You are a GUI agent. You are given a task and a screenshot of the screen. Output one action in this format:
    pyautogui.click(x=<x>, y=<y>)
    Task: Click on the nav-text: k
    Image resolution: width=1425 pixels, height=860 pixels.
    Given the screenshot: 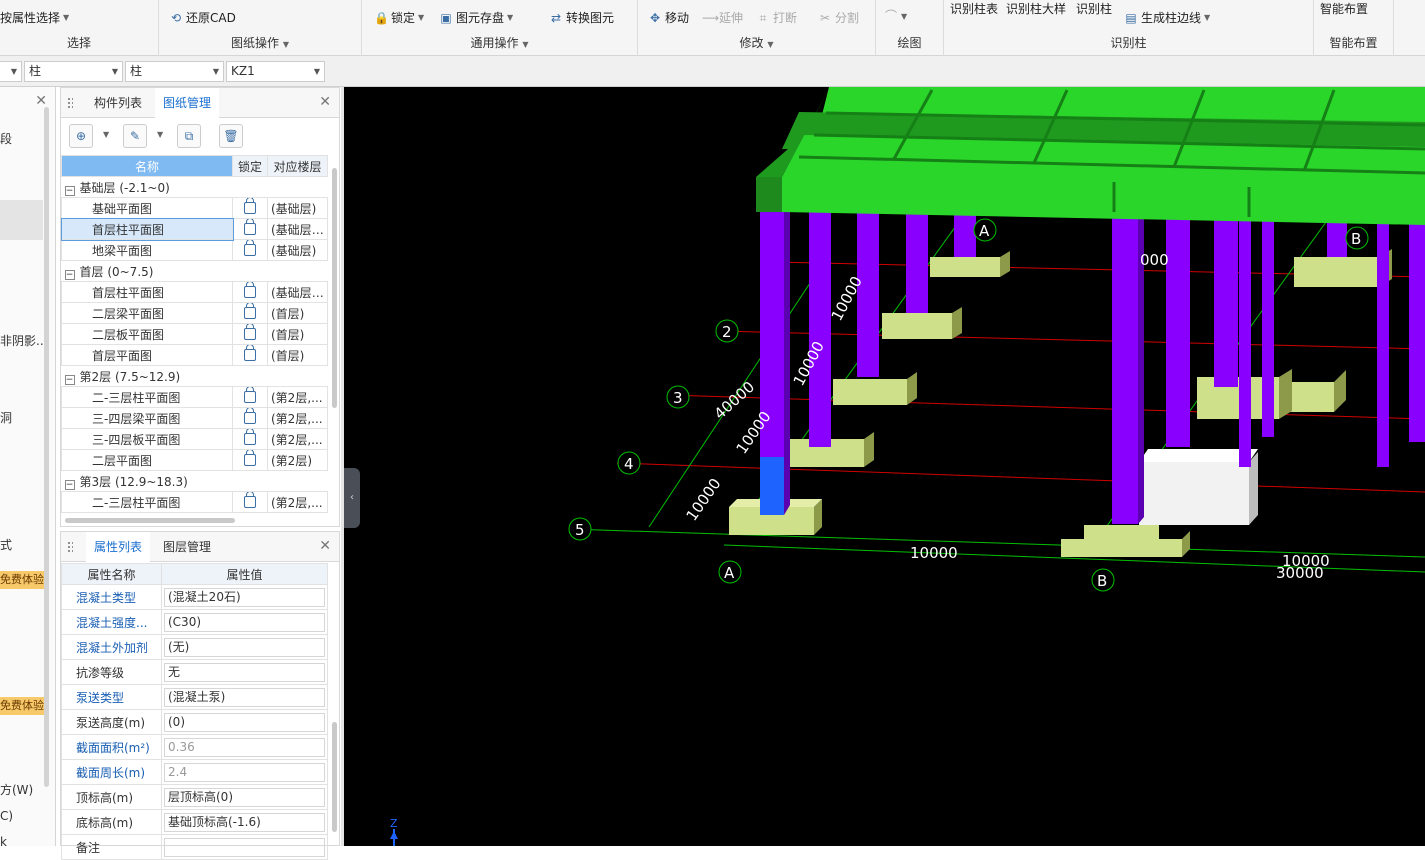 What is the action you would take?
    pyautogui.click(x=3, y=840)
    